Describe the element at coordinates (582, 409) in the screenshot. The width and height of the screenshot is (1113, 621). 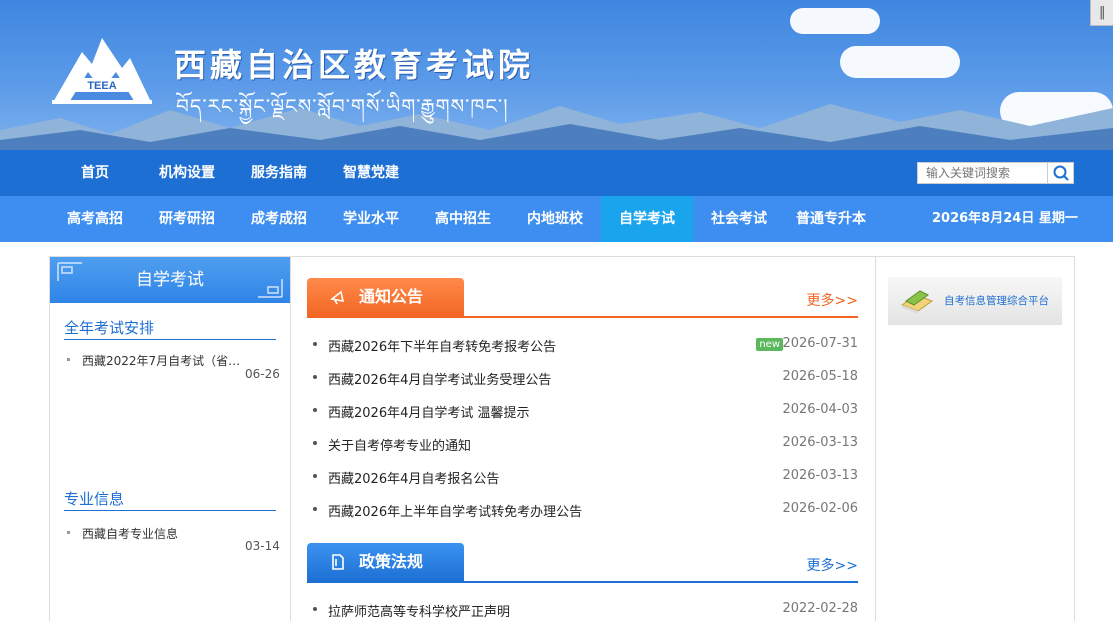
I see `news-row: 西藏2026年4月自学考试 温馨提示 2026-04-03` at that location.